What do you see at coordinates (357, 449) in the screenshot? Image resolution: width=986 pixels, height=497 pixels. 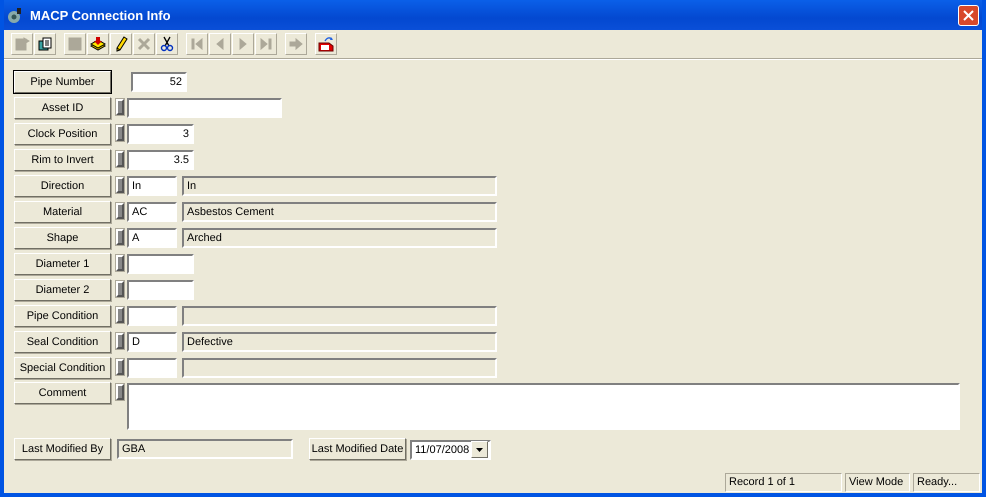 I see `field-label-button: Last Modified Date` at bounding box center [357, 449].